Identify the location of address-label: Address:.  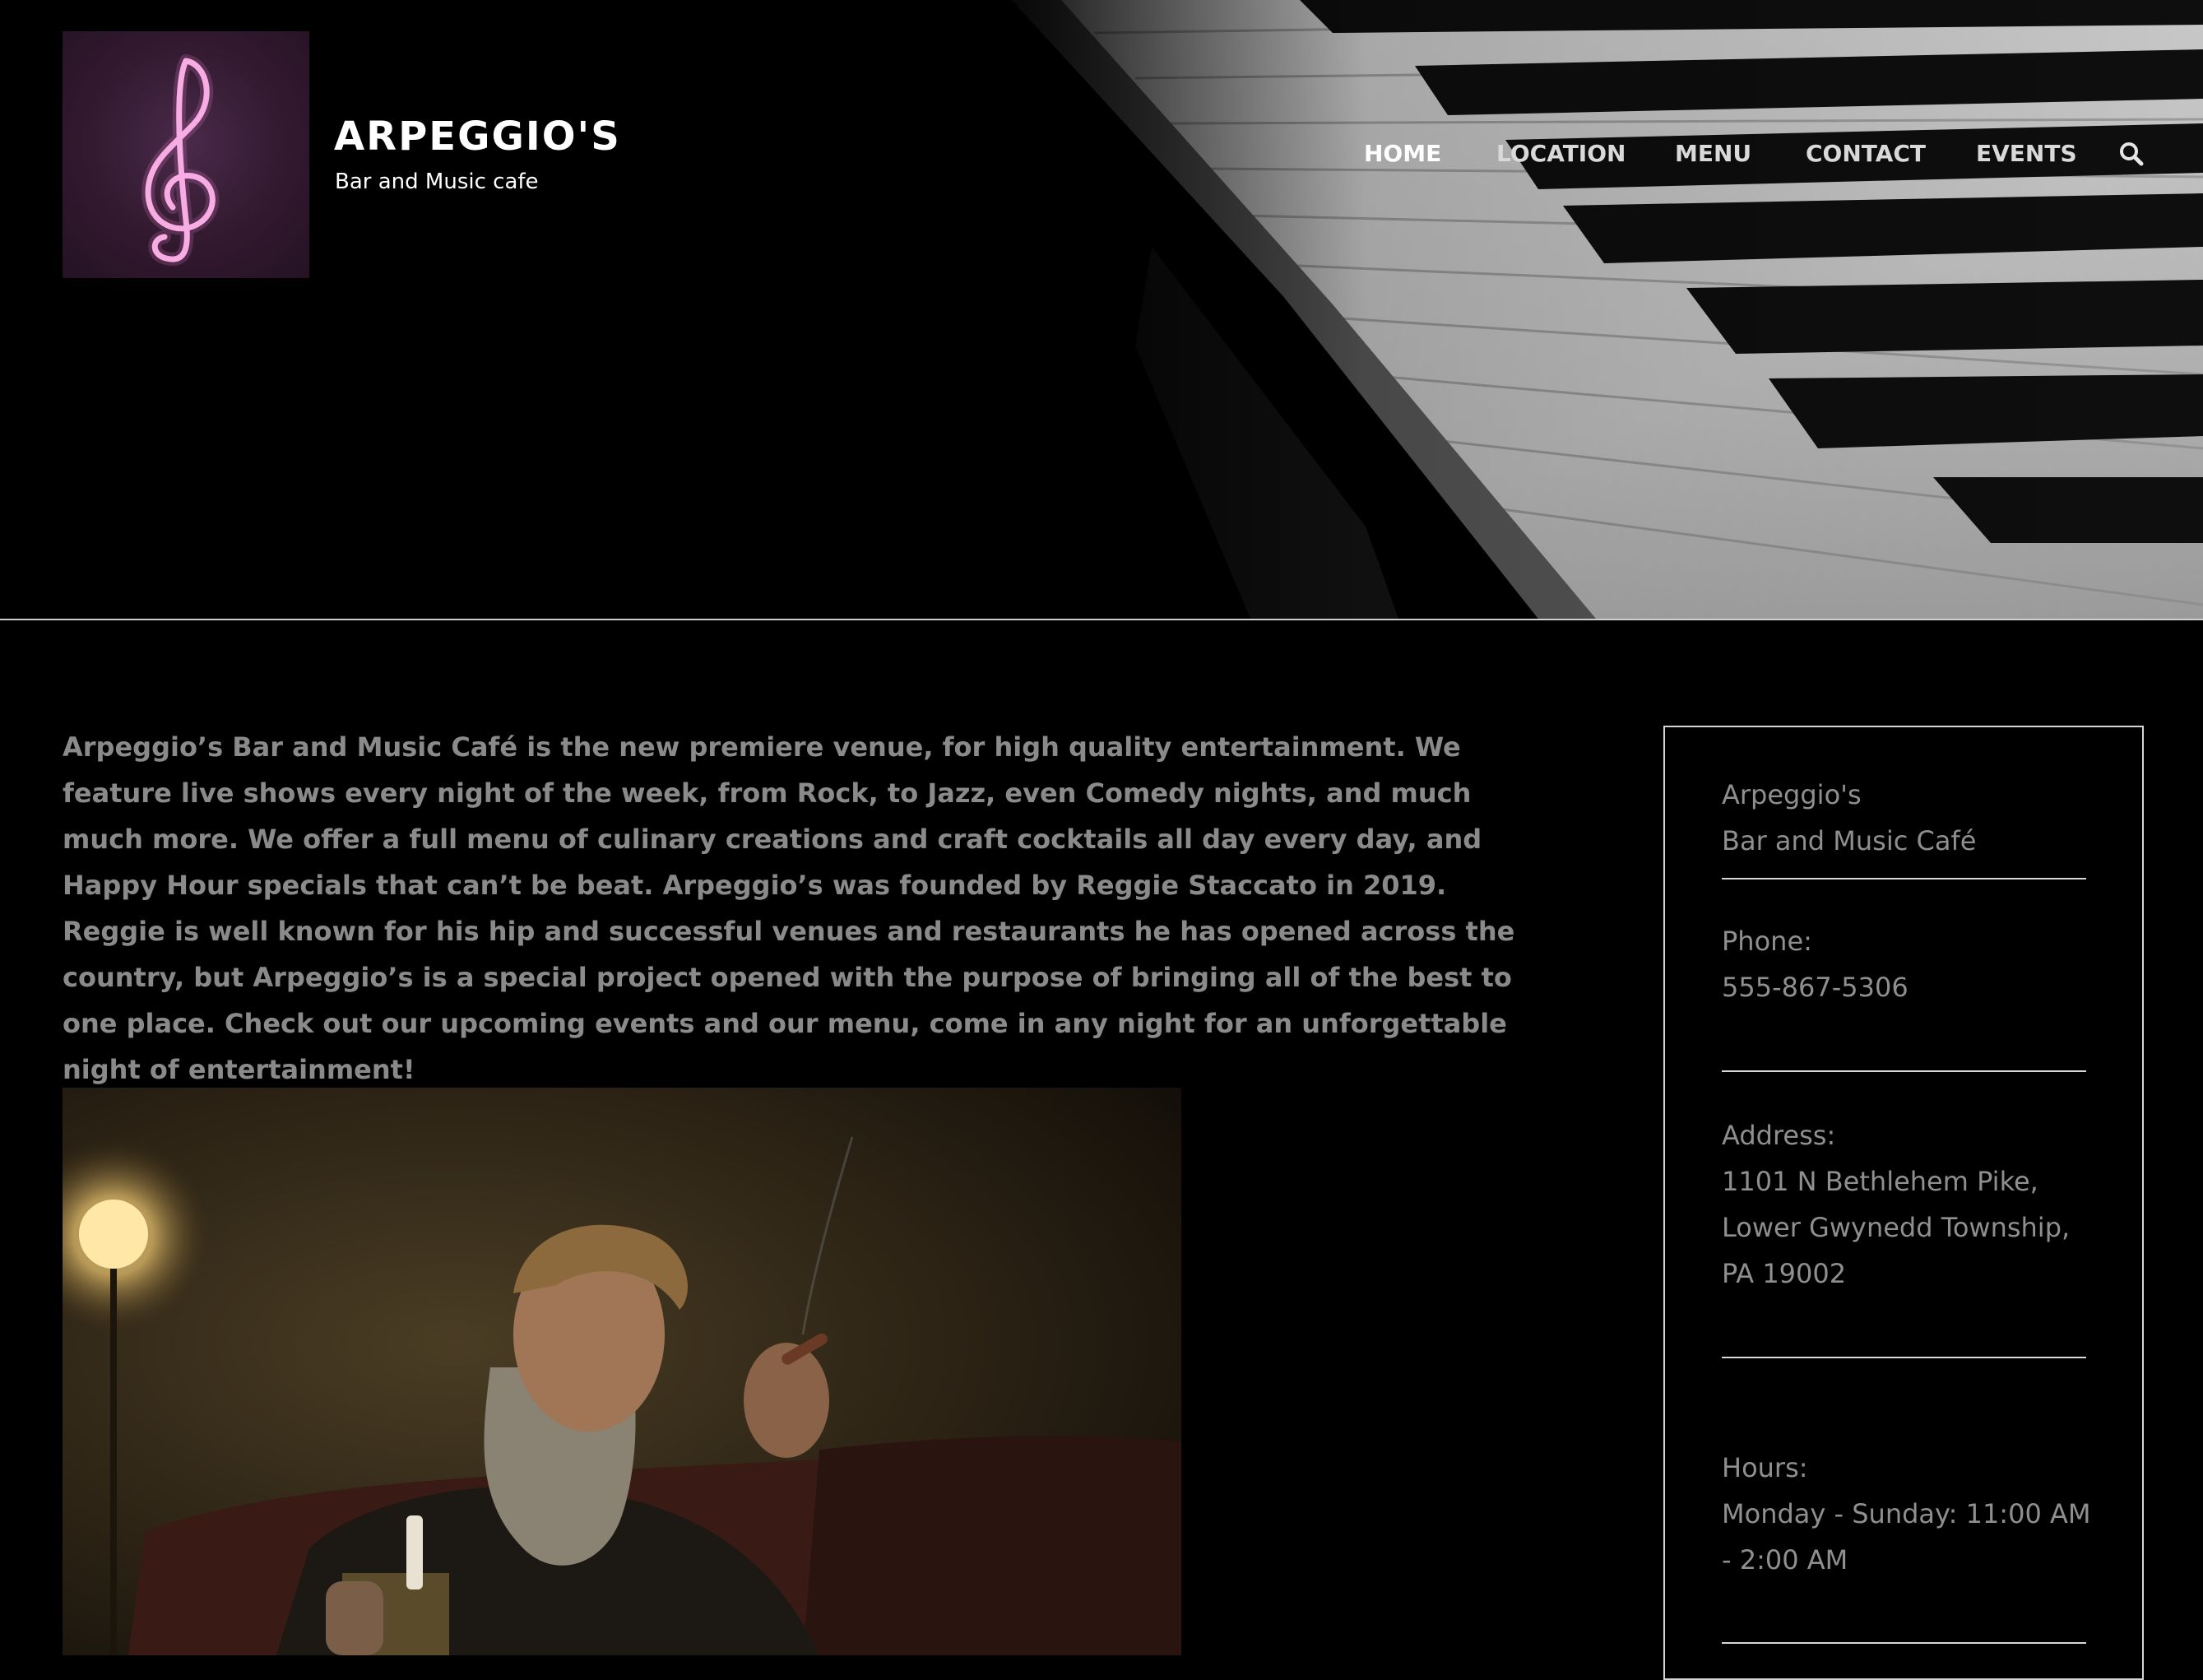
(1779, 1135).